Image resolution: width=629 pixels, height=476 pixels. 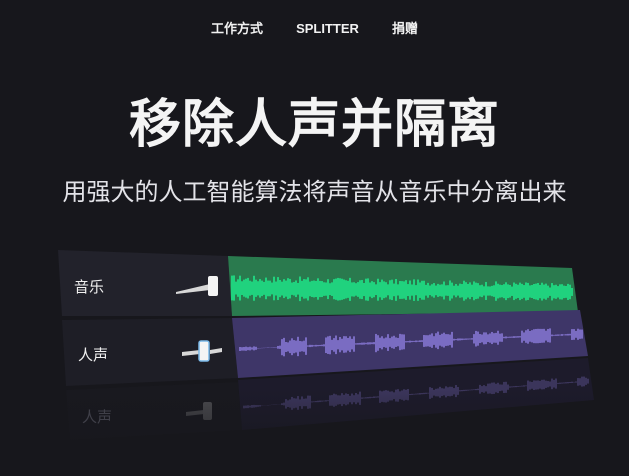 I want to click on nav-donate: 捐赠, so click(x=405, y=27).